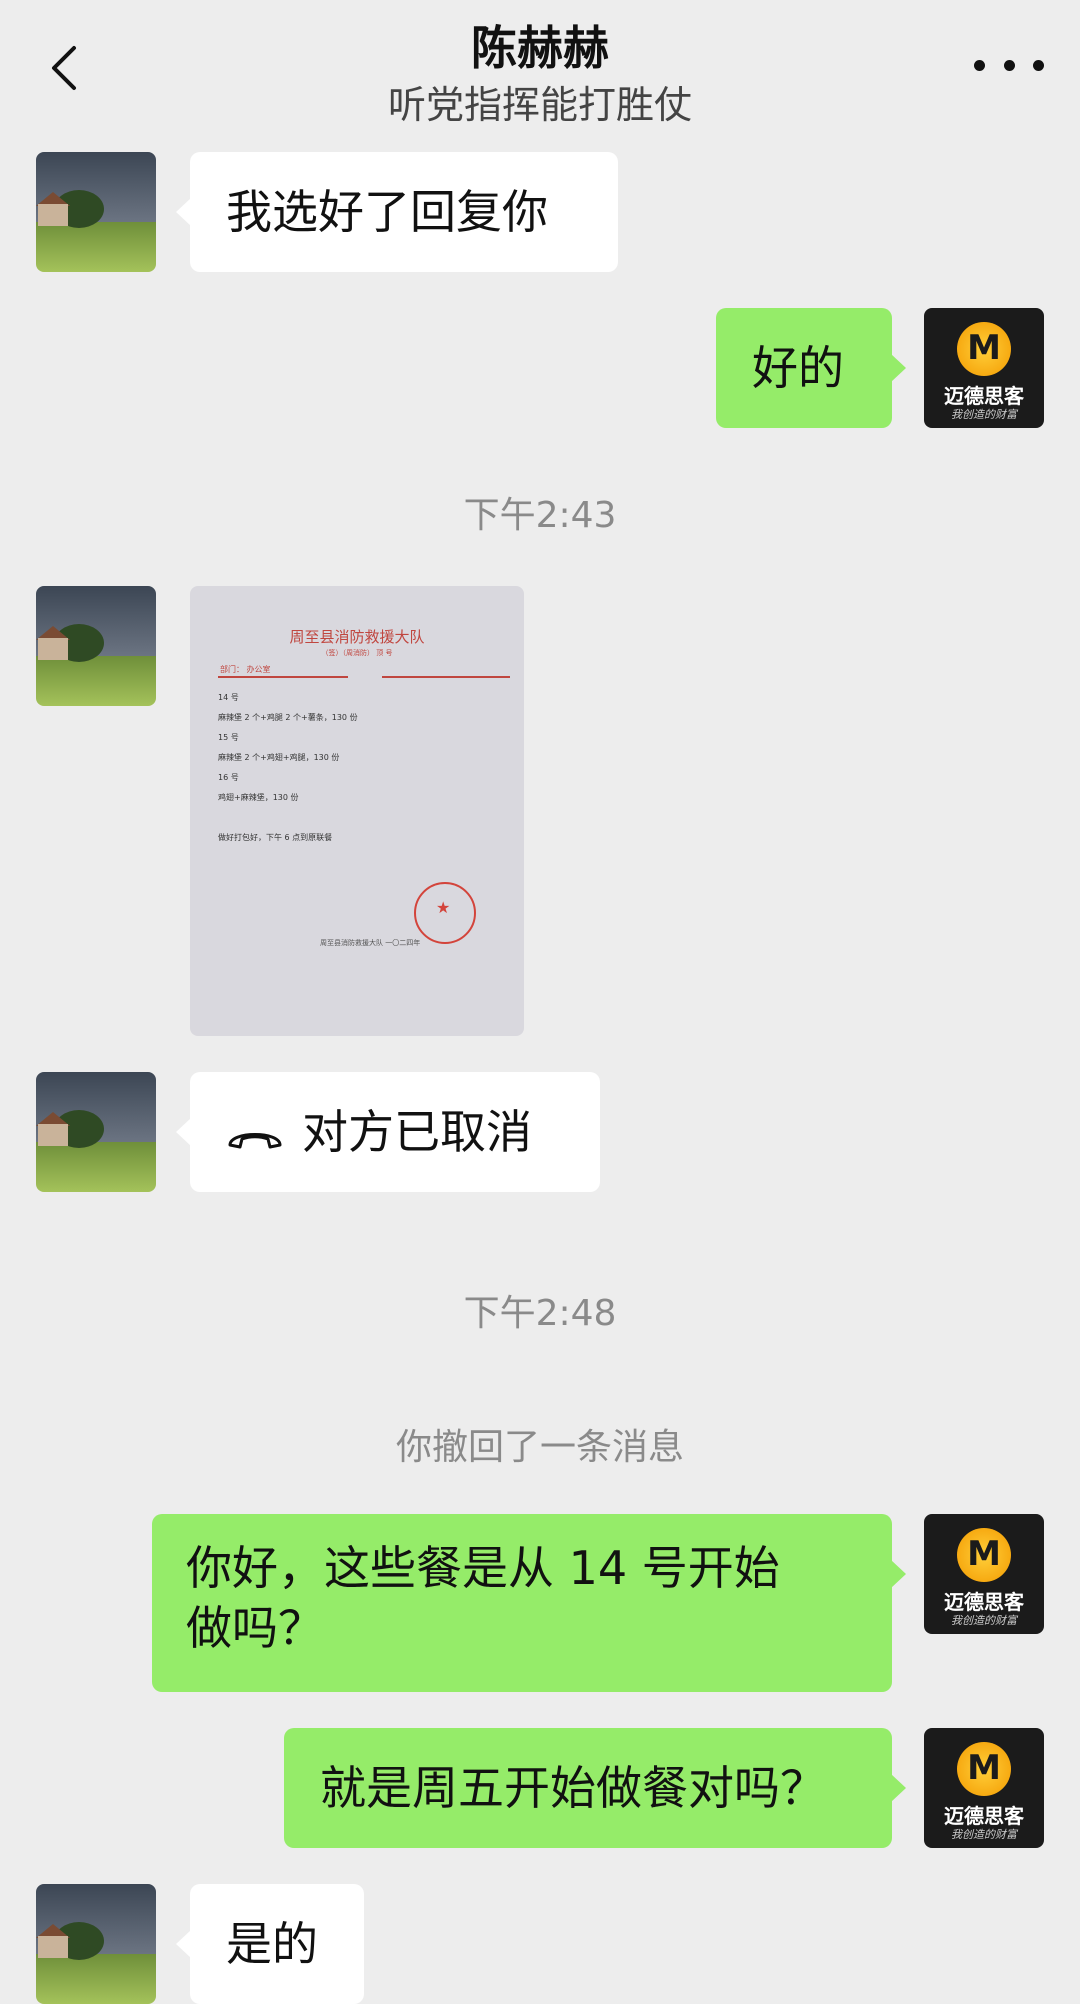 This screenshot has width=1080, height=2004. I want to click on chat-subtitle: 听党指挥能打胜仗, so click(539, 105).